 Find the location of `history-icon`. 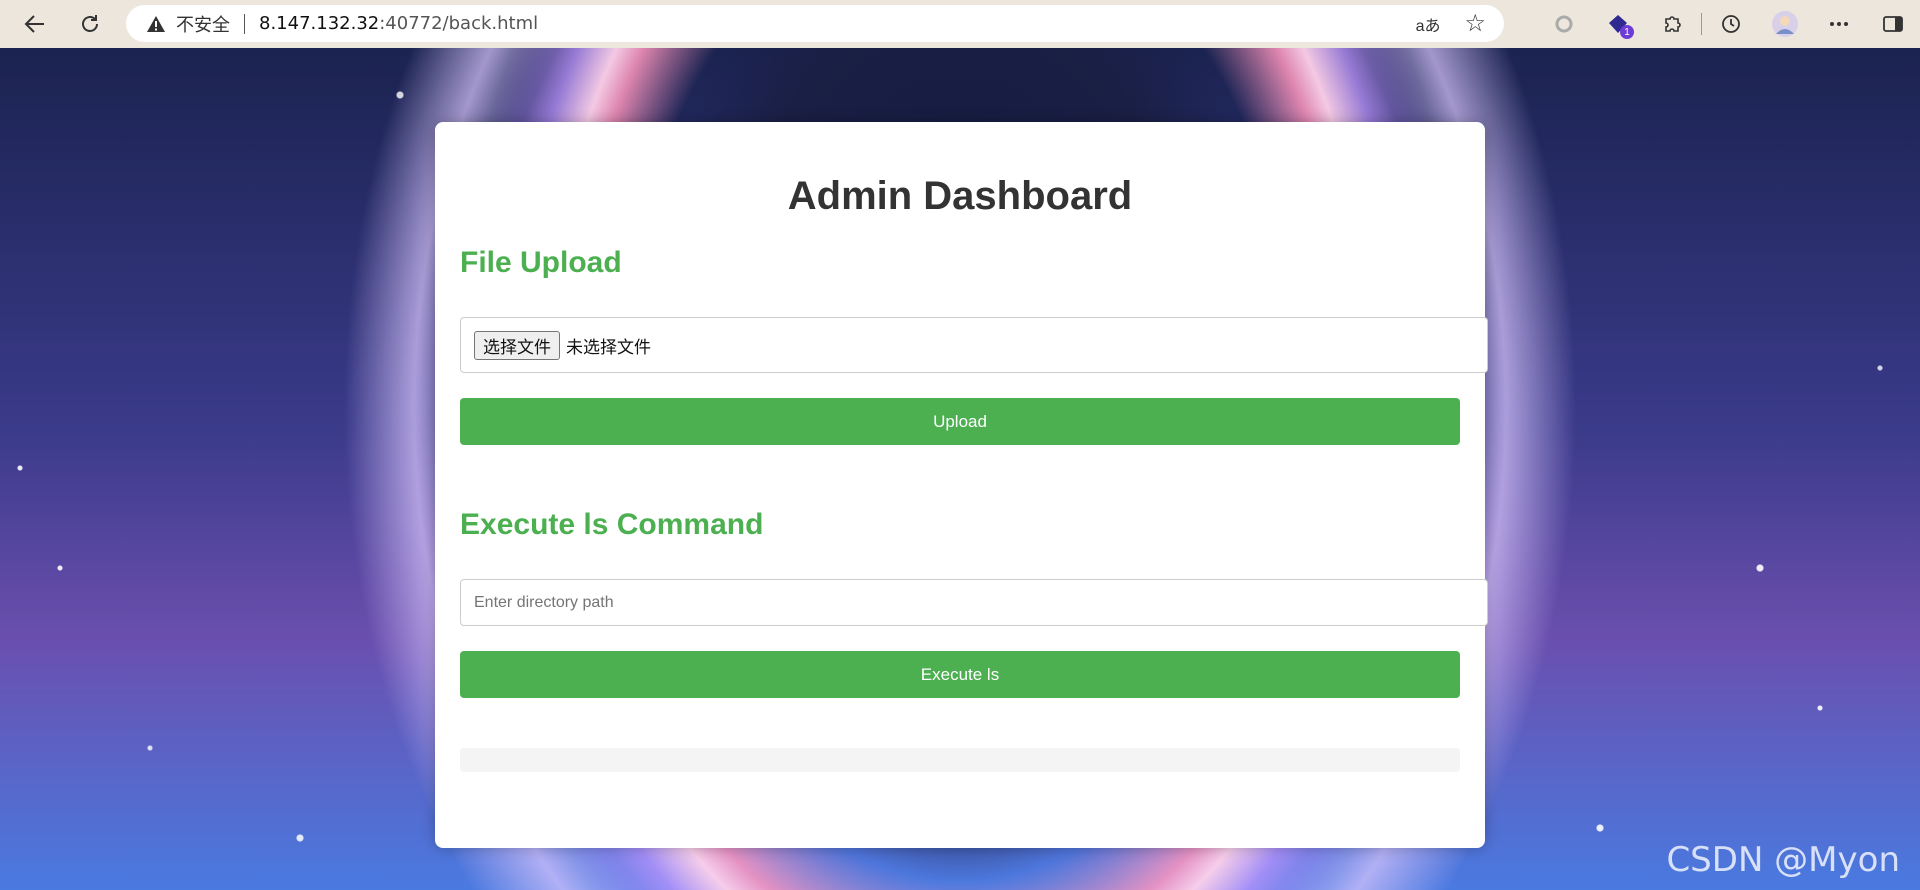

history-icon is located at coordinates (1731, 24).